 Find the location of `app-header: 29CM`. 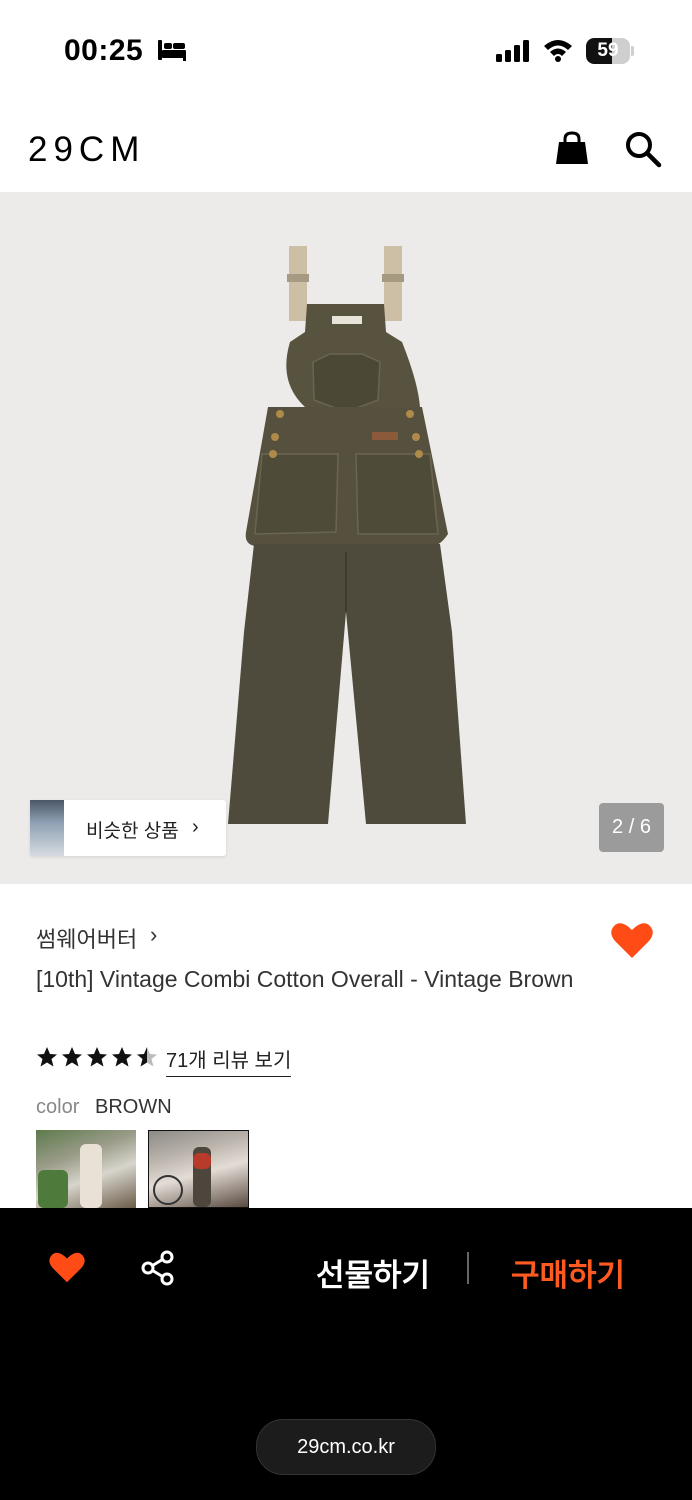

app-header: 29CM is located at coordinates (346, 146).